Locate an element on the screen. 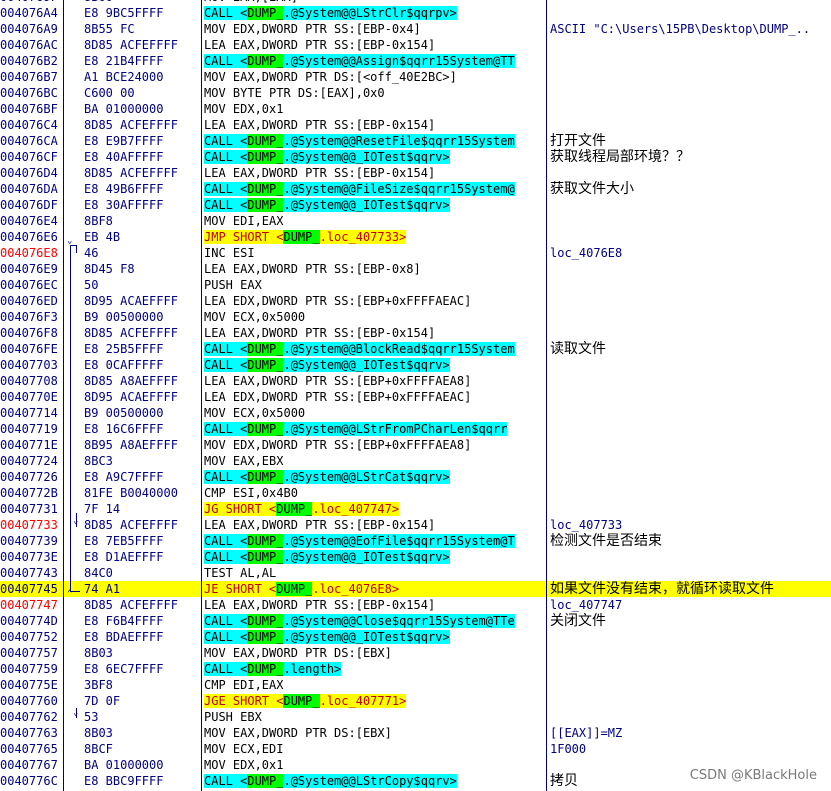  comment-cell: loc_4076E8 is located at coordinates (690, 253).